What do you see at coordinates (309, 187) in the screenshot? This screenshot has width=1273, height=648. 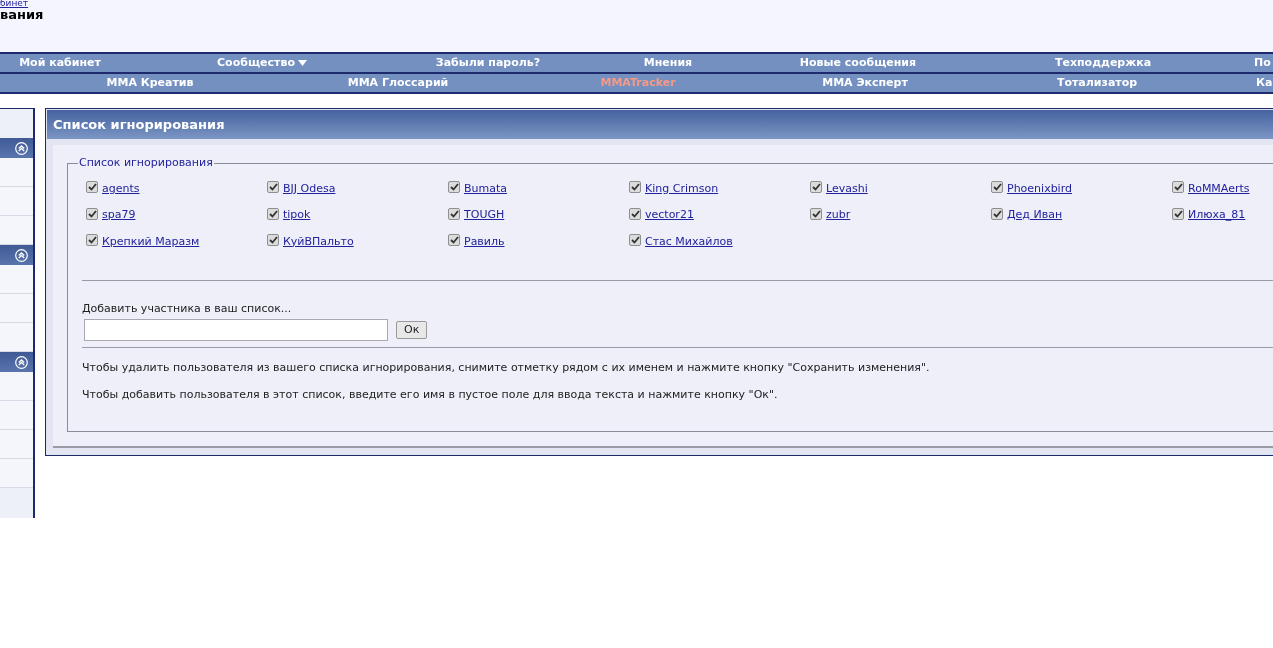 I see `user-link: BJJ Odesa` at bounding box center [309, 187].